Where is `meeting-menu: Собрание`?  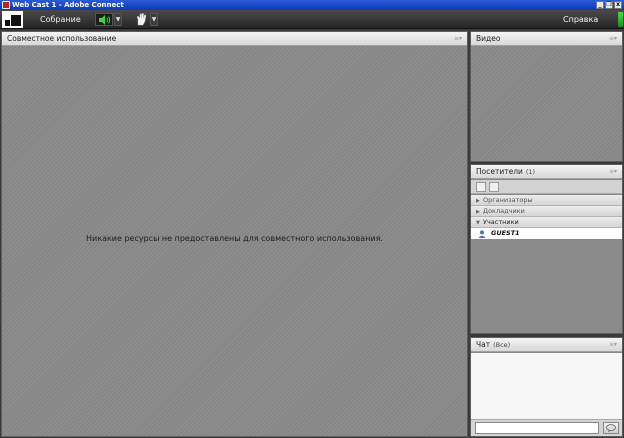
meeting-menu: Собрание is located at coordinates (60, 19).